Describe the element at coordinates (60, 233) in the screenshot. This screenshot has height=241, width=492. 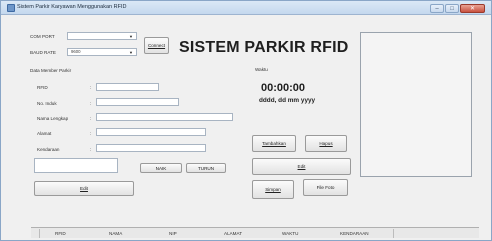
I see `column-header-rfid: RFID` at that location.